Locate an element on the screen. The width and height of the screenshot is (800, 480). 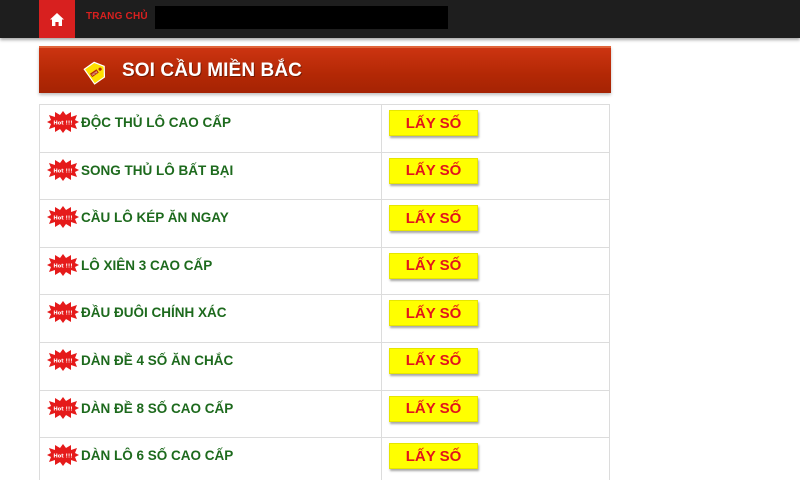
list-item-label-cell: Hot !!! DÀN LÔ 6 SỐ CAO CẤP is located at coordinates (211, 459).